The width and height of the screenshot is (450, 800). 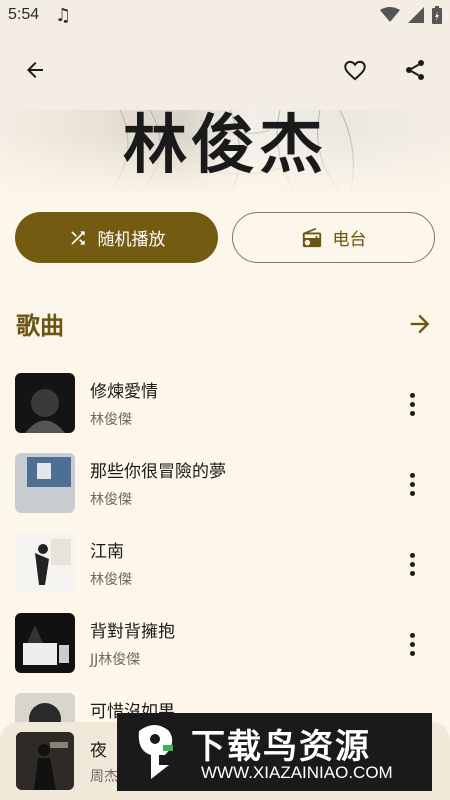 I want to click on now-playing-cover, so click(x=45, y=761).